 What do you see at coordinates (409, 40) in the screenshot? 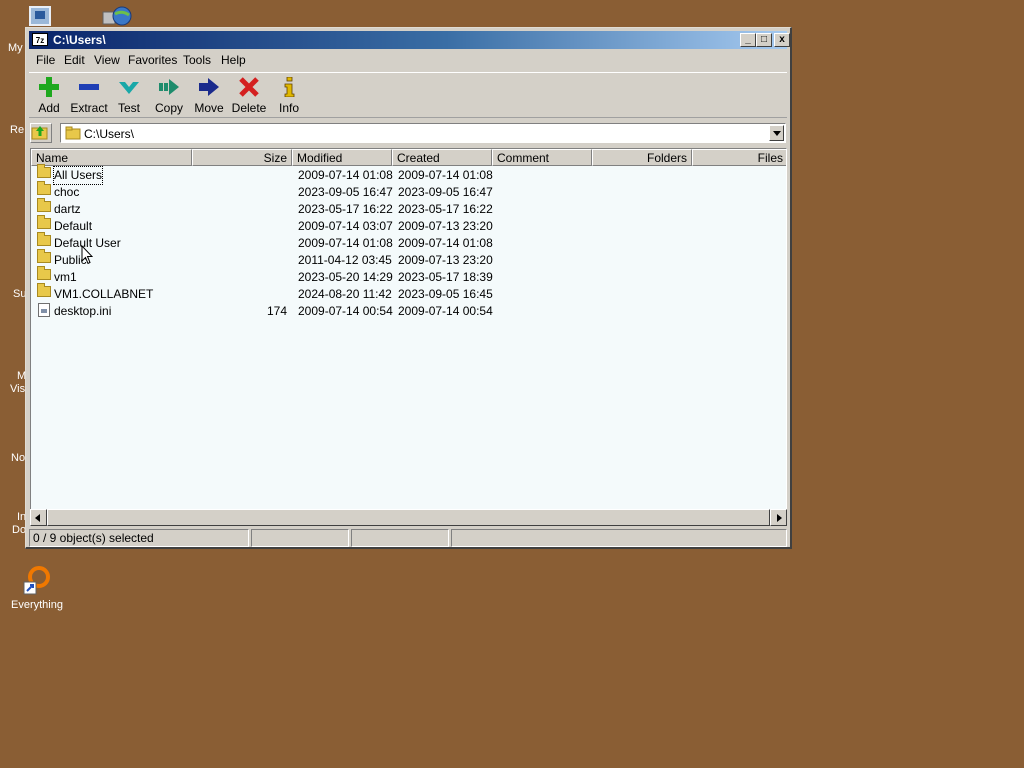
I see `title-bar: 7z C:\Users\ _ □ x` at bounding box center [409, 40].